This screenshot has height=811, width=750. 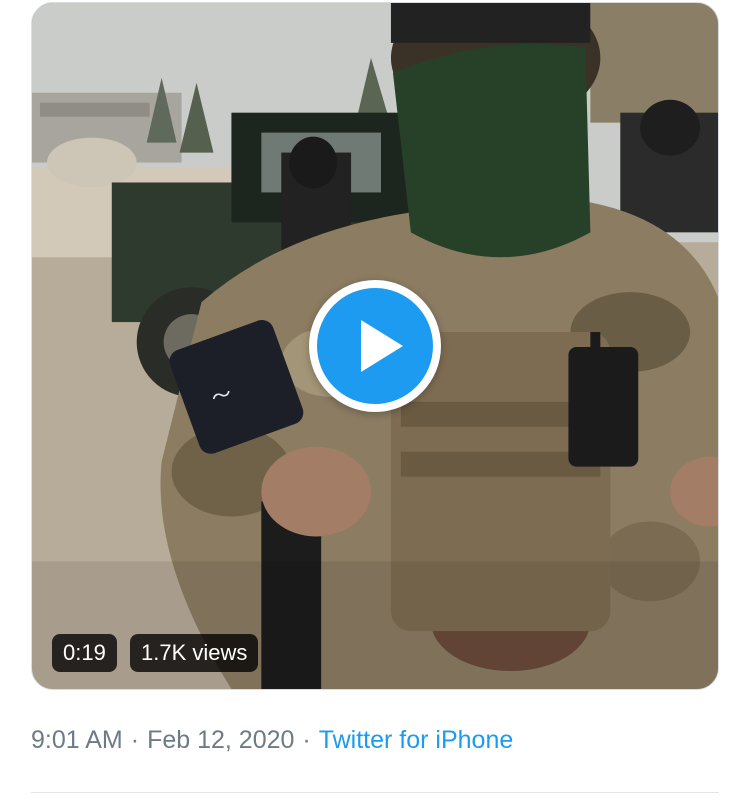 I want to click on duration-badge: 0:19, so click(x=84, y=653).